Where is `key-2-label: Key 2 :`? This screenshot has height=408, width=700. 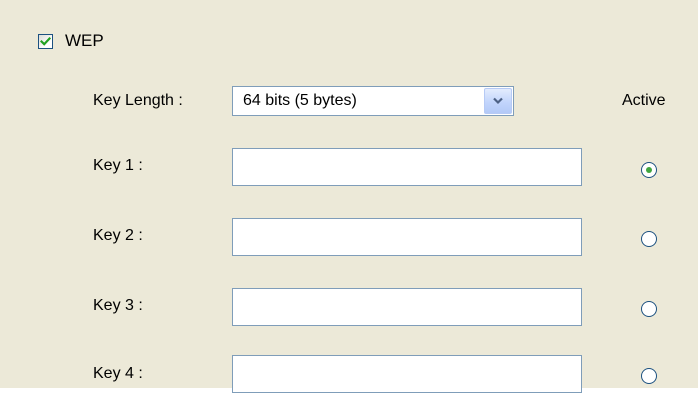
key-2-label: Key 2 : is located at coordinates (118, 235).